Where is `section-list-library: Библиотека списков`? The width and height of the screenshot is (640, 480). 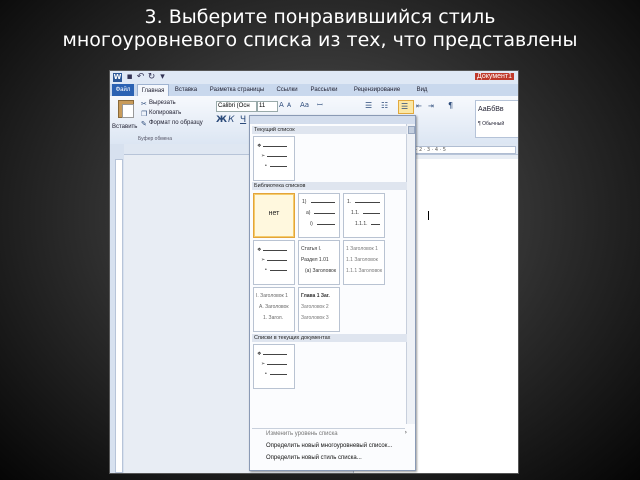 section-list-library: Библиотека списков is located at coordinates (329, 186).